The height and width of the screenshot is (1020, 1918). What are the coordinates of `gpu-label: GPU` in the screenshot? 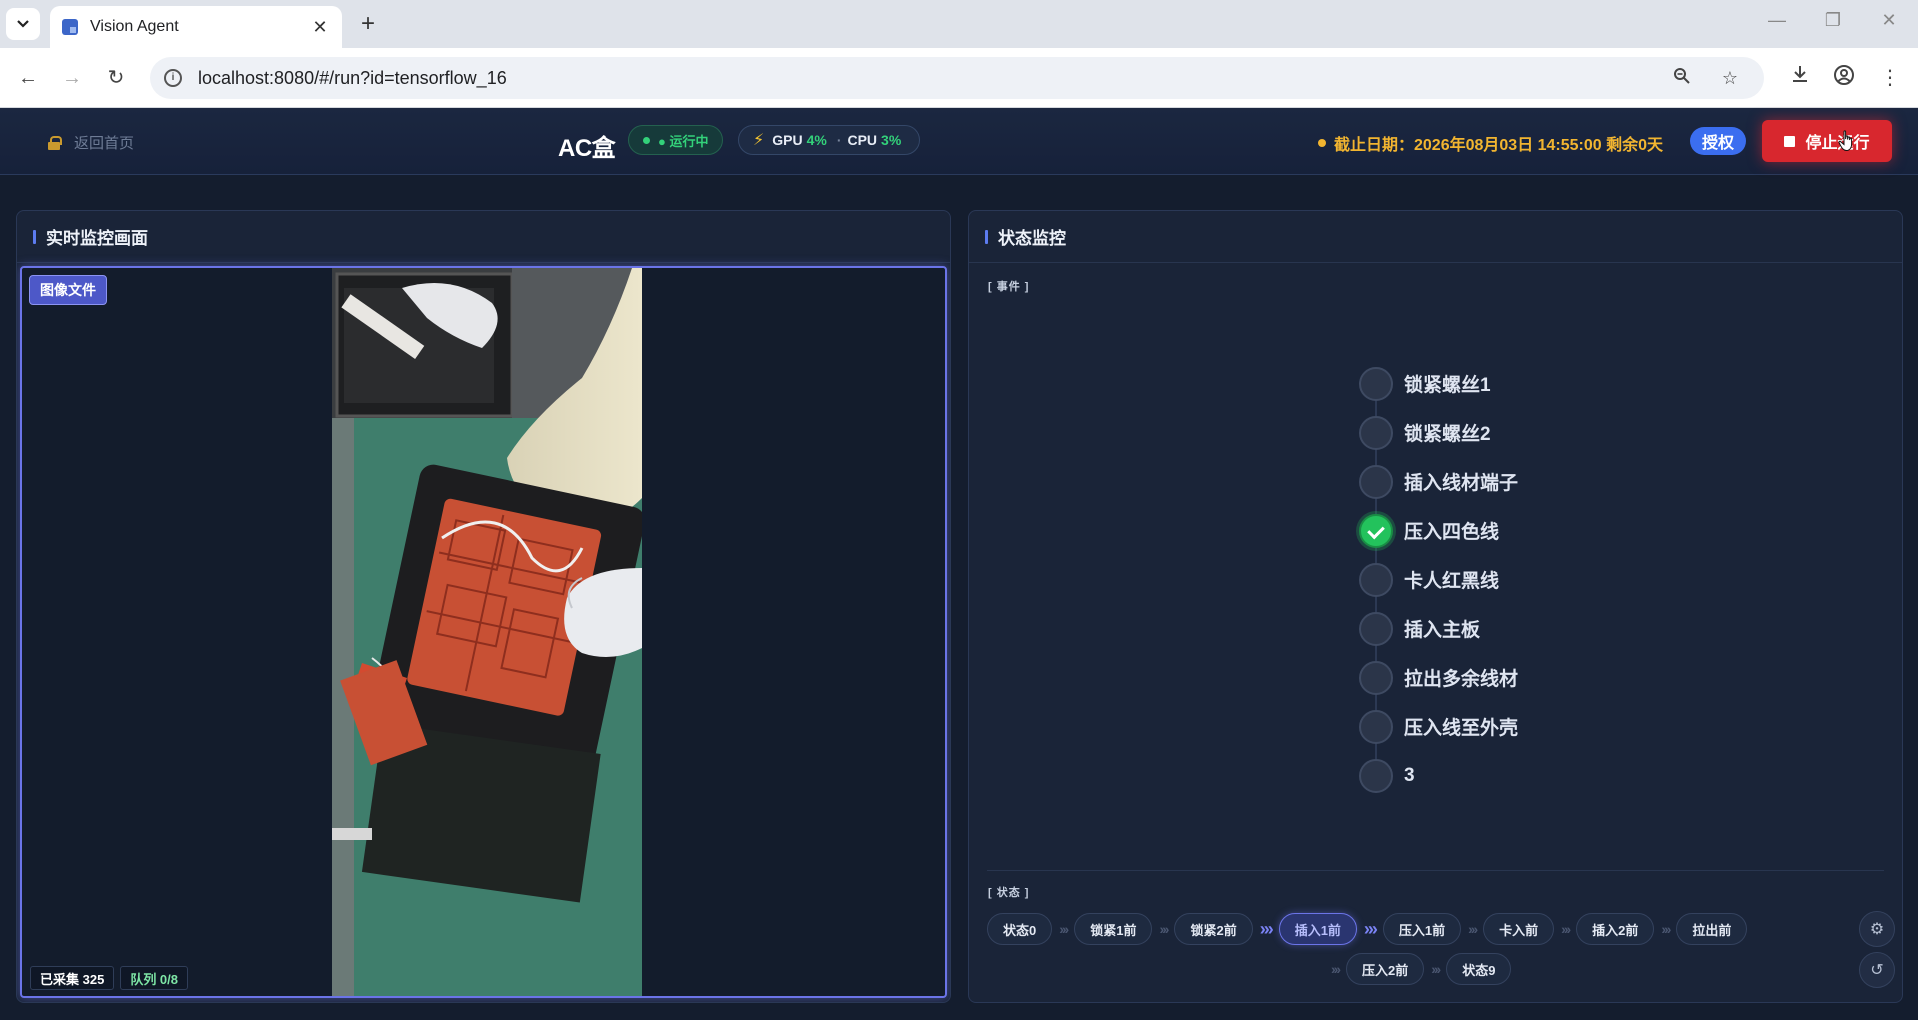 It's located at (787, 140).